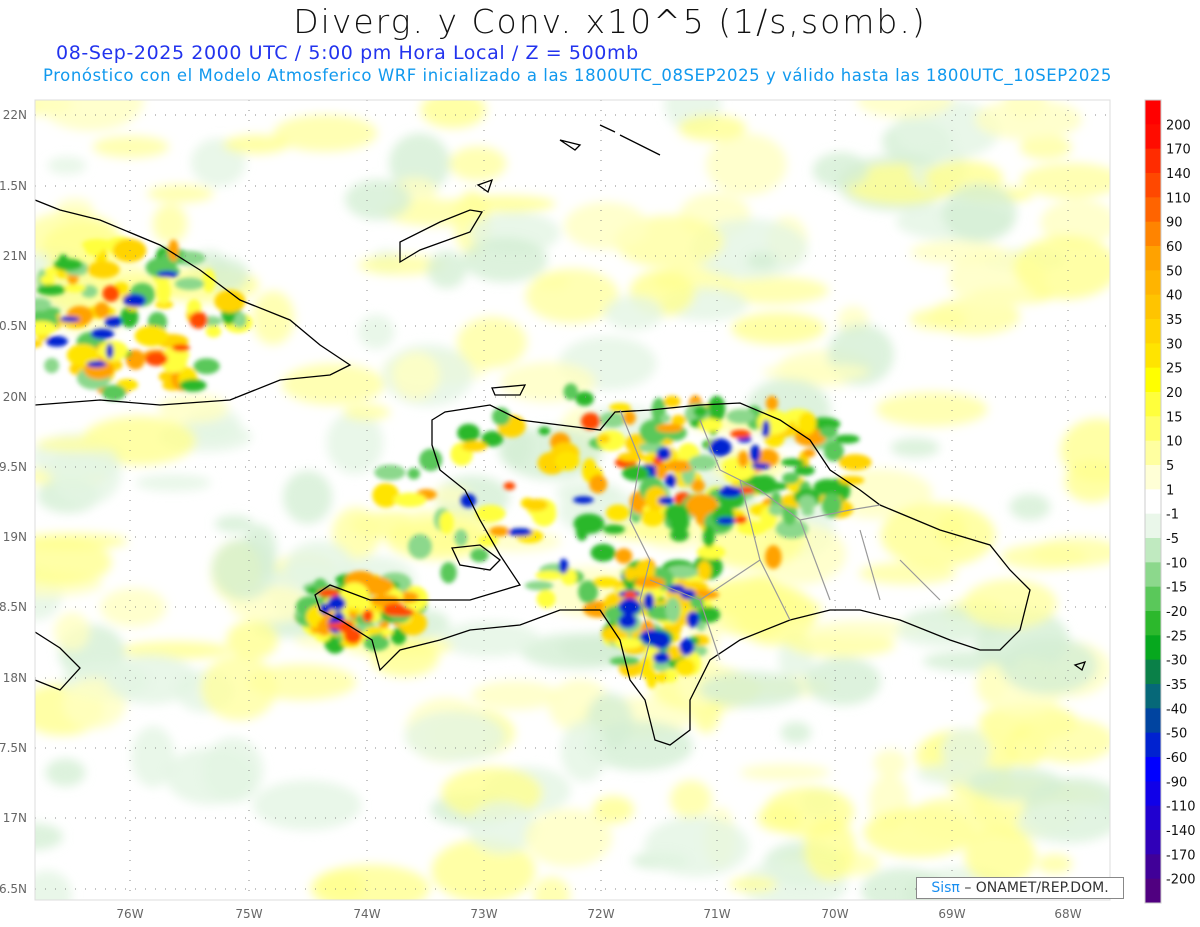 The image size is (1200, 927). What do you see at coordinates (1178, 174) in the screenshot?
I see `colorbar-label: 140` at bounding box center [1178, 174].